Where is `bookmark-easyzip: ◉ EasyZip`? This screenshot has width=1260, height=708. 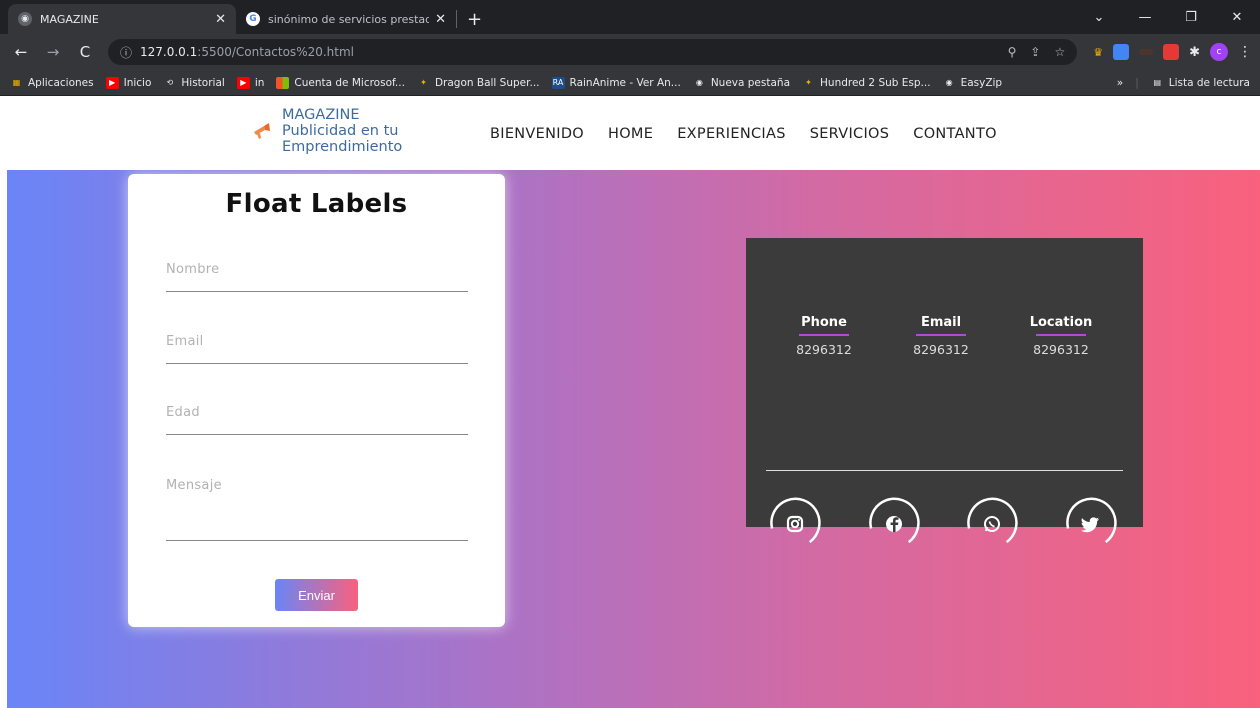 bookmark-easyzip: ◉ EasyZip is located at coordinates (973, 83).